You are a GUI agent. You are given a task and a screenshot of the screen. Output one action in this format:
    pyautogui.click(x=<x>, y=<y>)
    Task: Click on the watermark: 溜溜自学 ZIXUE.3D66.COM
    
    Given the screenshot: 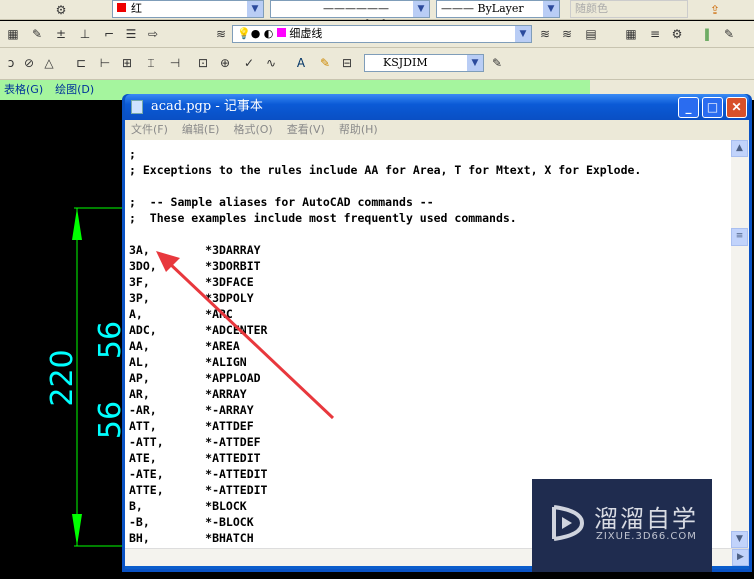 What is the action you would take?
    pyautogui.click(x=622, y=525)
    